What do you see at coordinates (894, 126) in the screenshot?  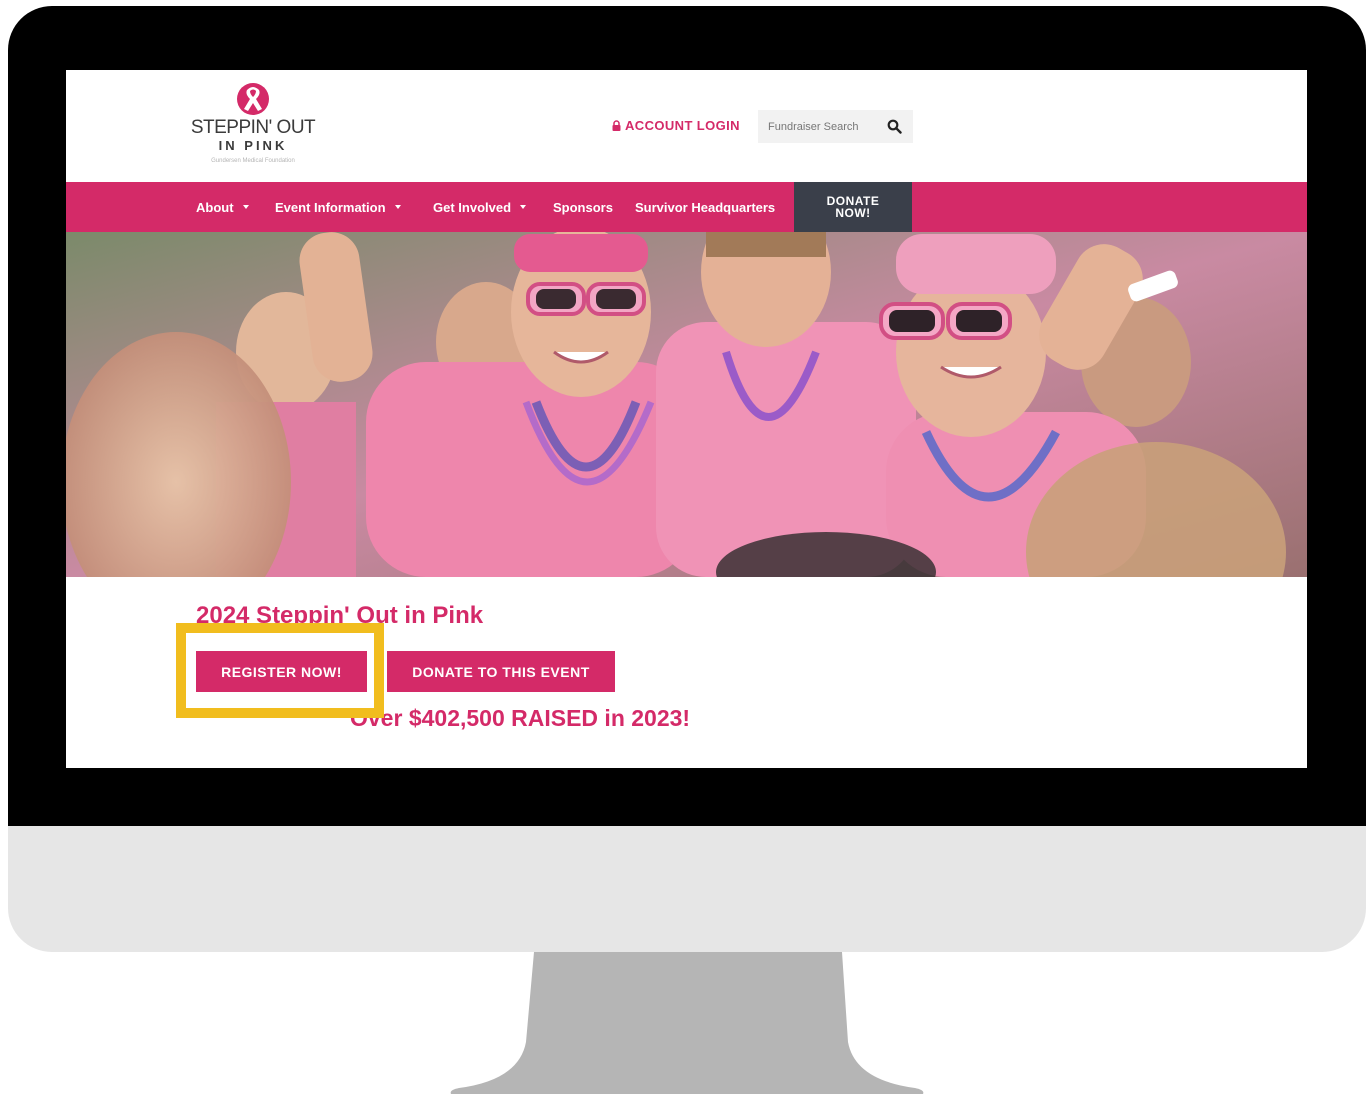 I see `search-icon` at bounding box center [894, 126].